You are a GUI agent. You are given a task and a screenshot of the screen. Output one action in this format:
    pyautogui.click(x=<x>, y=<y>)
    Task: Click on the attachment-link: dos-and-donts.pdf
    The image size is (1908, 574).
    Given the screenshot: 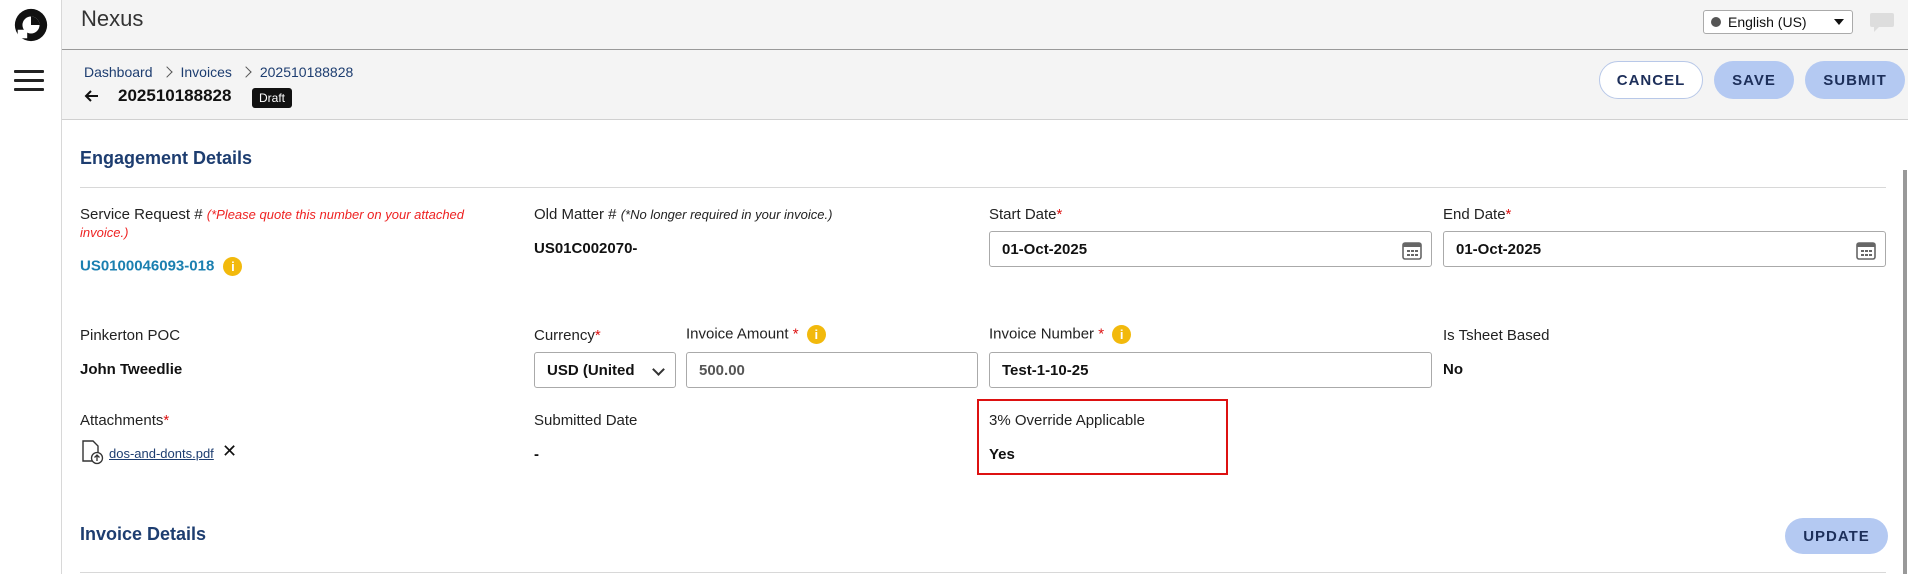 What is the action you would take?
    pyautogui.click(x=161, y=453)
    